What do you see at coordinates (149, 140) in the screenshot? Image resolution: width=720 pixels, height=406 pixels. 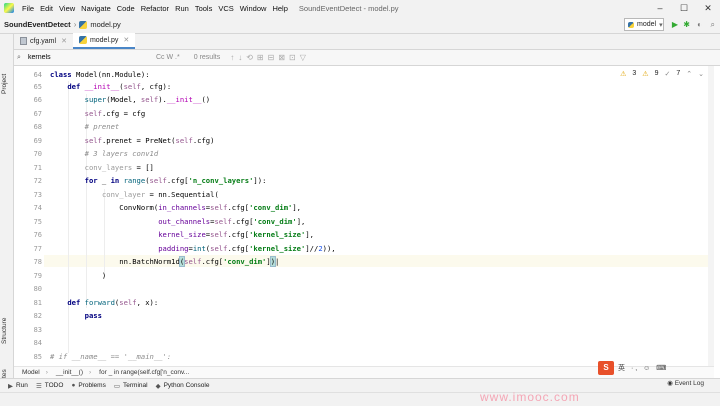 I see `code-line: self.prenet = PreNet(self.cfg)` at bounding box center [149, 140].